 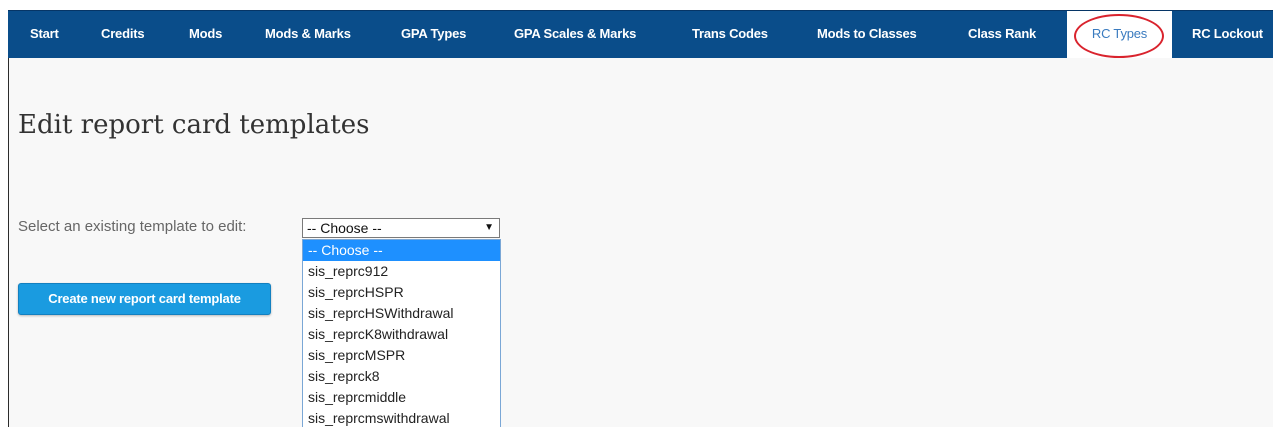 I want to click on template-select-value: -- Choose --, so click(x=344, y=228).